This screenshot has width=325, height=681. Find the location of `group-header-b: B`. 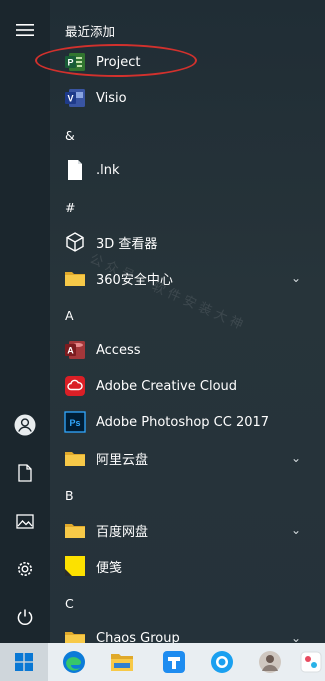

group-header-b: B is located at coordinates (69, 495).